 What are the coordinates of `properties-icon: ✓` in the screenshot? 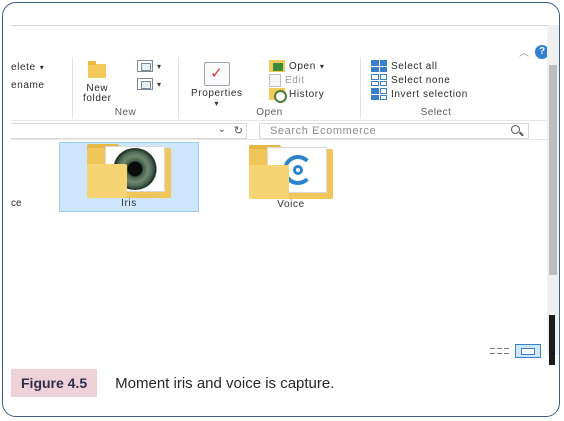 It's located at (216, 74).